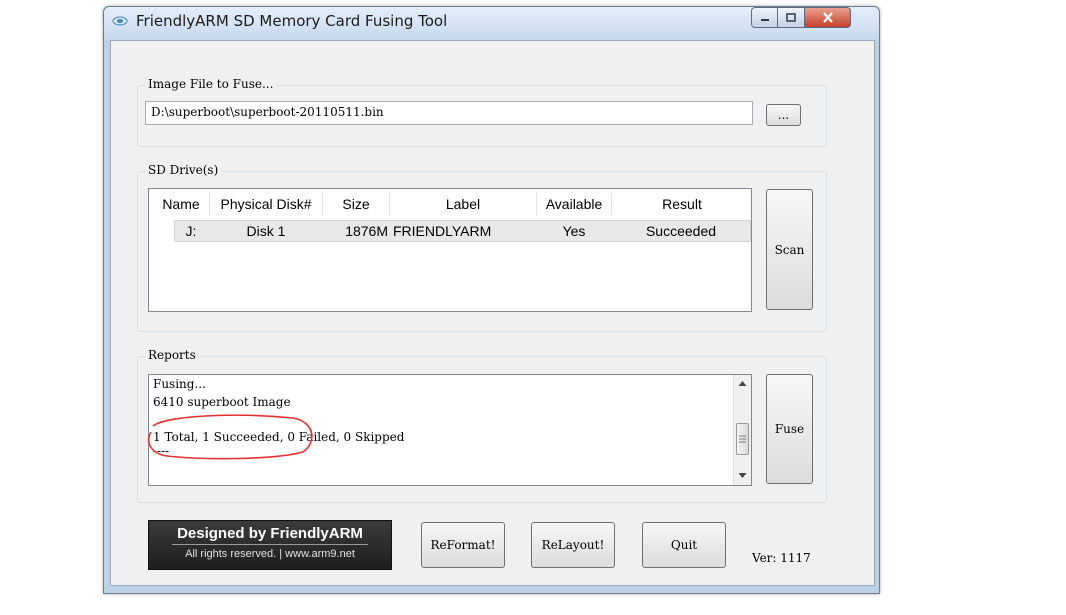  I want to click on drive-name-cell: J:, so click(191, 231).